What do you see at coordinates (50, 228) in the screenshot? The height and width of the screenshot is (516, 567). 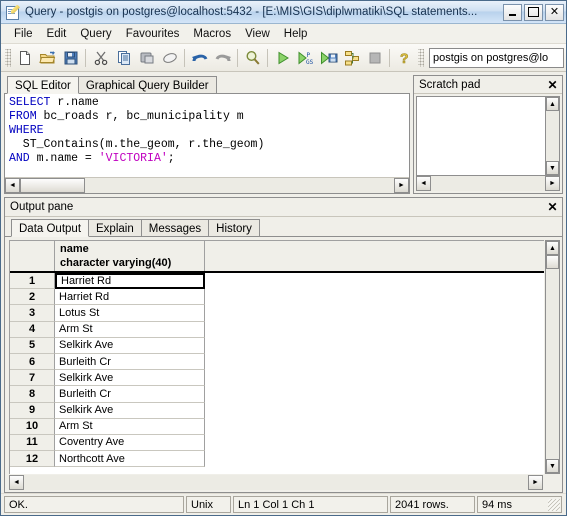 I see `tab-data-output: Data Output` at bounding box center [50, 228].